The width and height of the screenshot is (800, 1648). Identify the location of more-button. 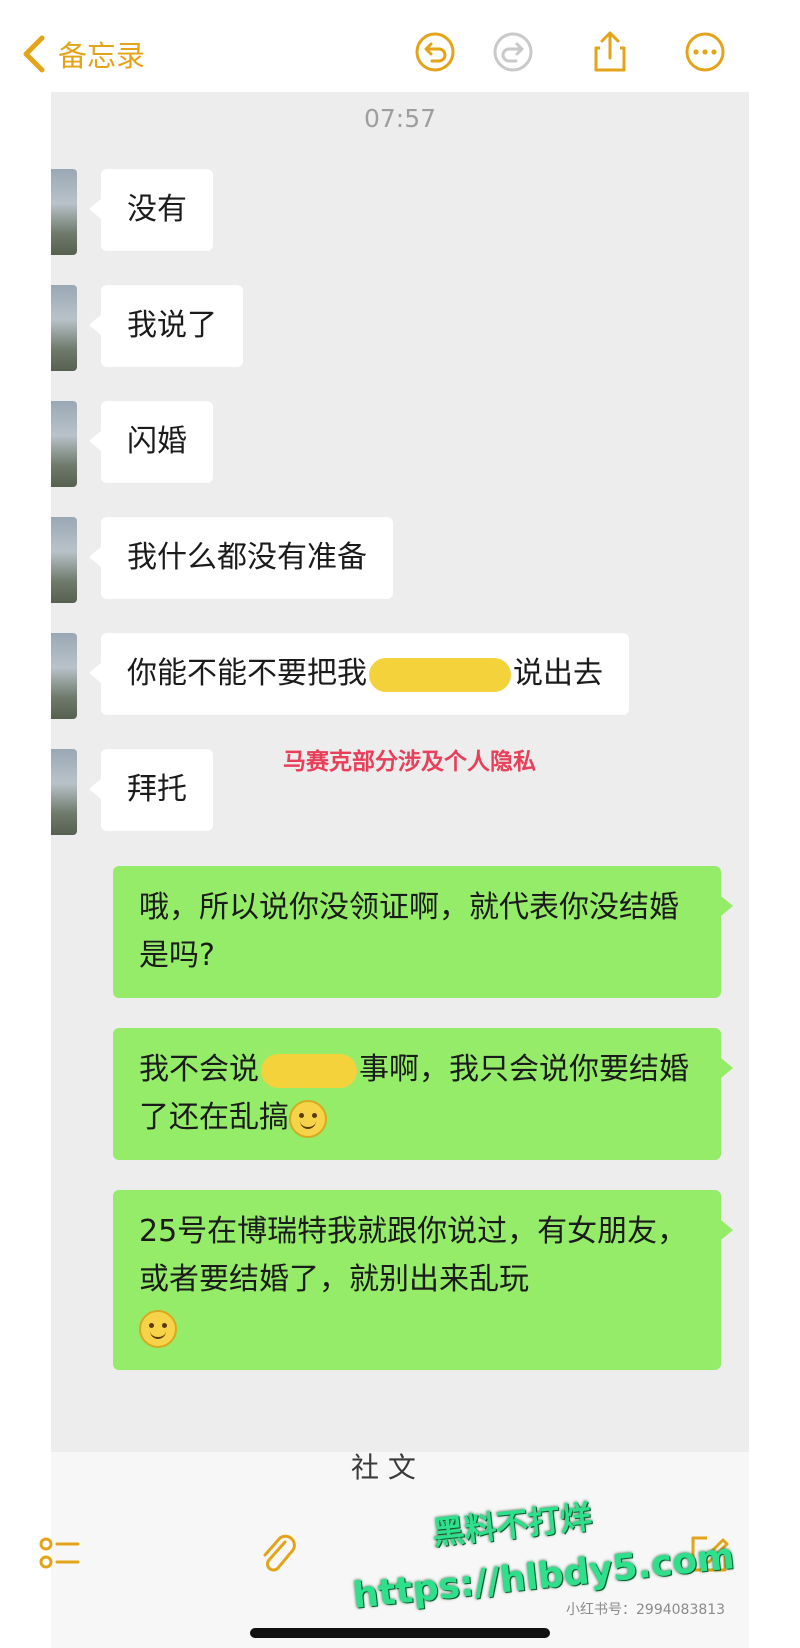
(705, 52).